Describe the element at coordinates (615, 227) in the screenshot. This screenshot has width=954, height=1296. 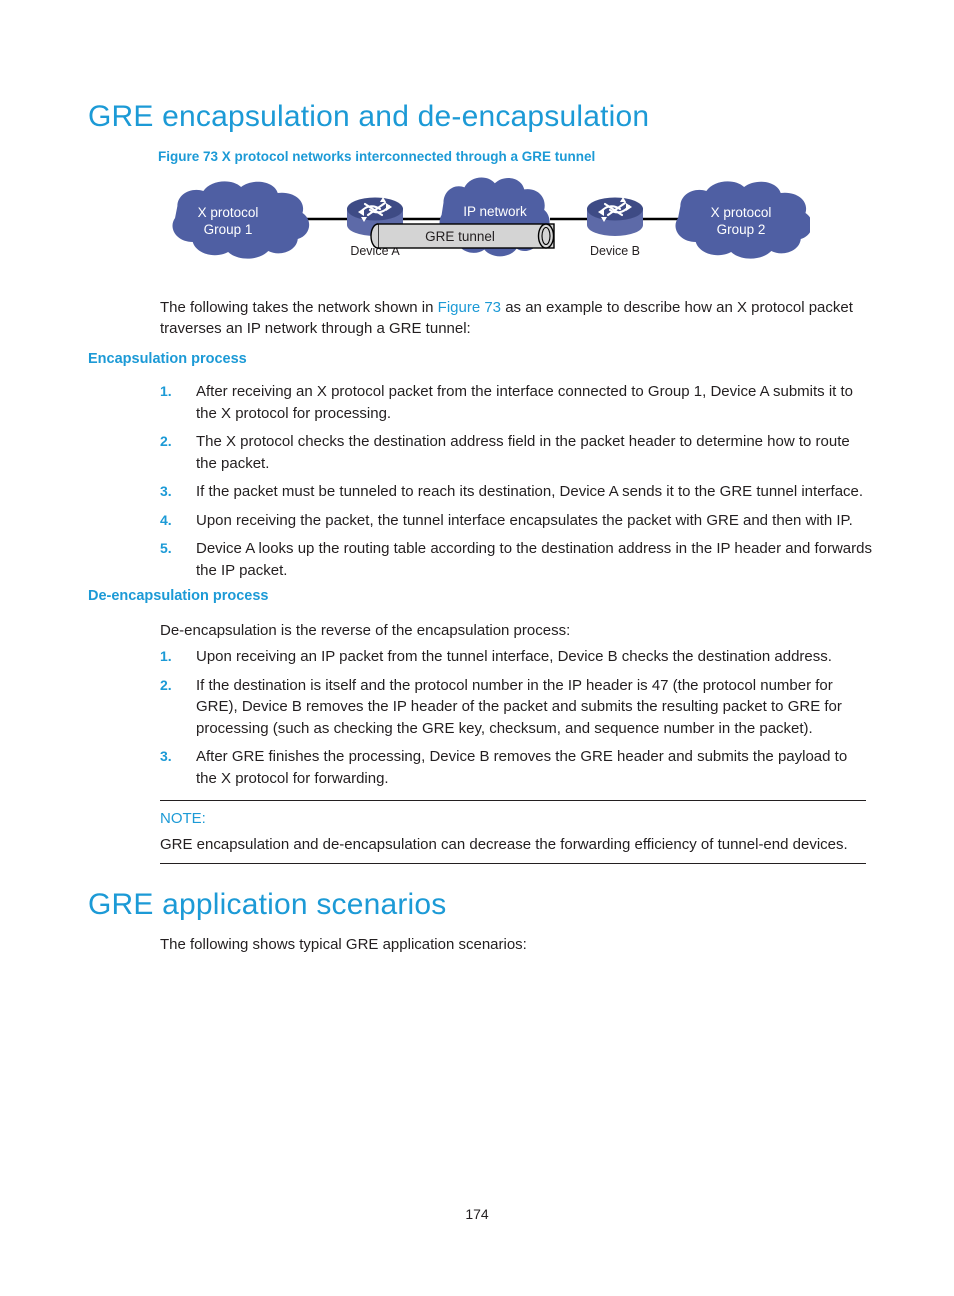
I see `router-device-b: Device B` at that location.